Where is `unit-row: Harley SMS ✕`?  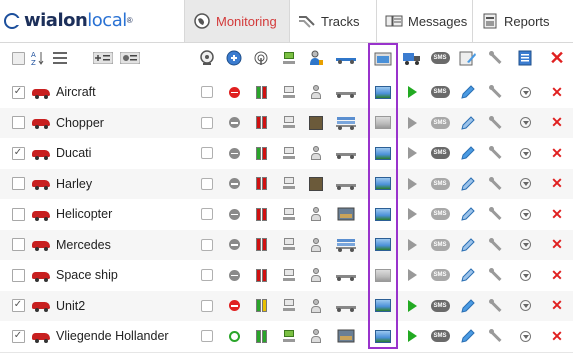 unit-row: Harley SMS ✕ is located at coordinates (286, 184).